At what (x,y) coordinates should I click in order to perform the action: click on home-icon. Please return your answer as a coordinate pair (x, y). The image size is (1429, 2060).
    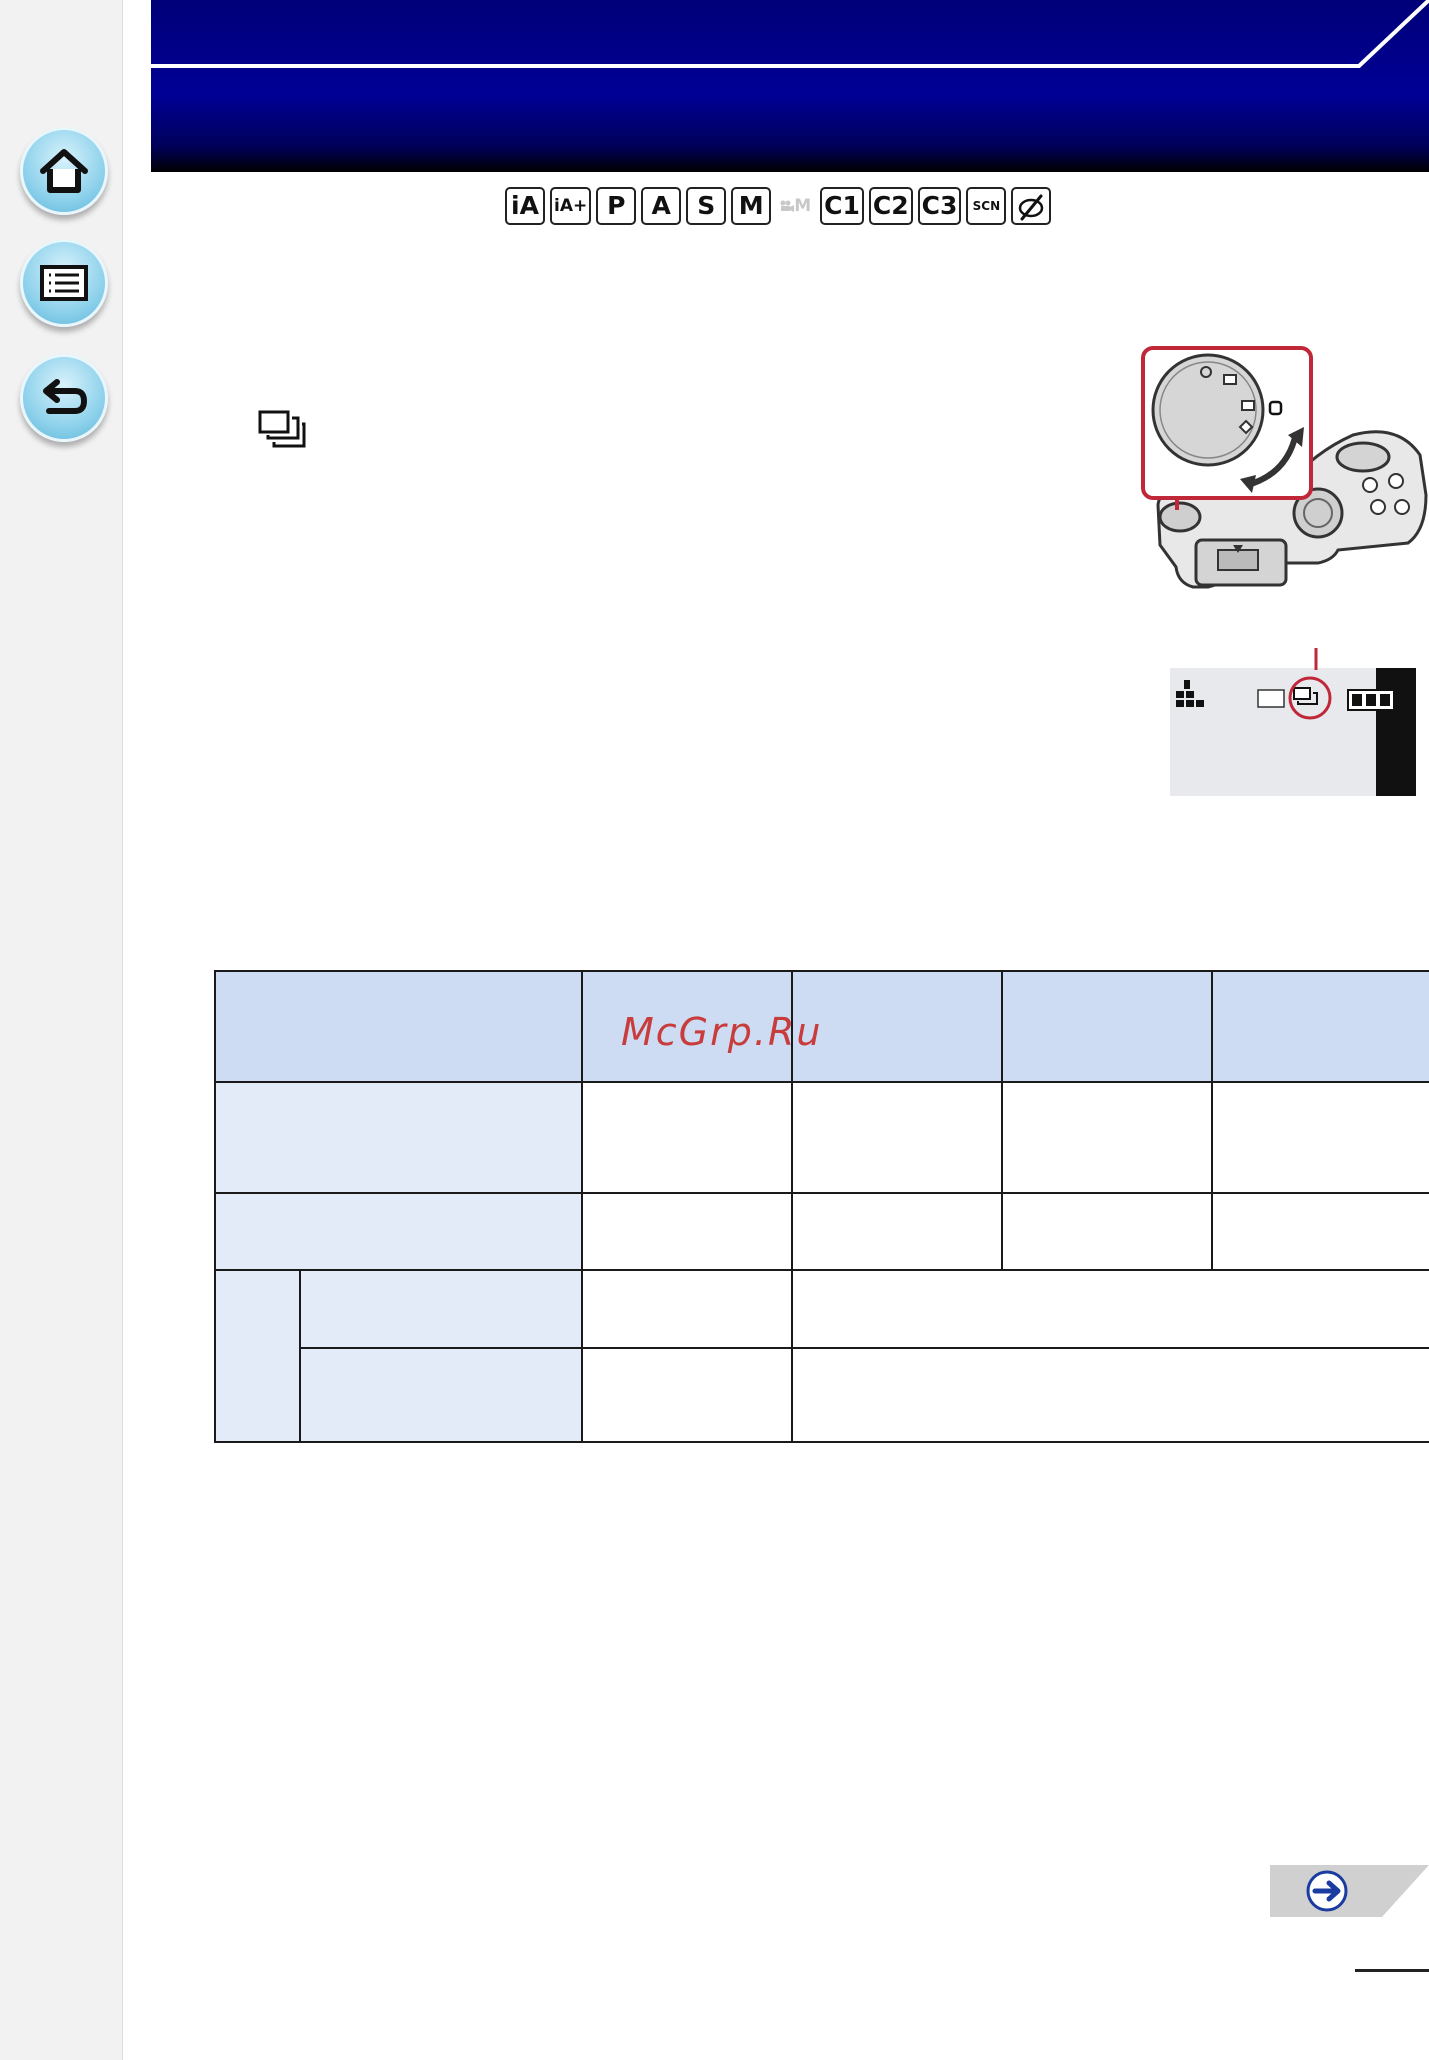
    Looking at the image, I should click on (64, 171).